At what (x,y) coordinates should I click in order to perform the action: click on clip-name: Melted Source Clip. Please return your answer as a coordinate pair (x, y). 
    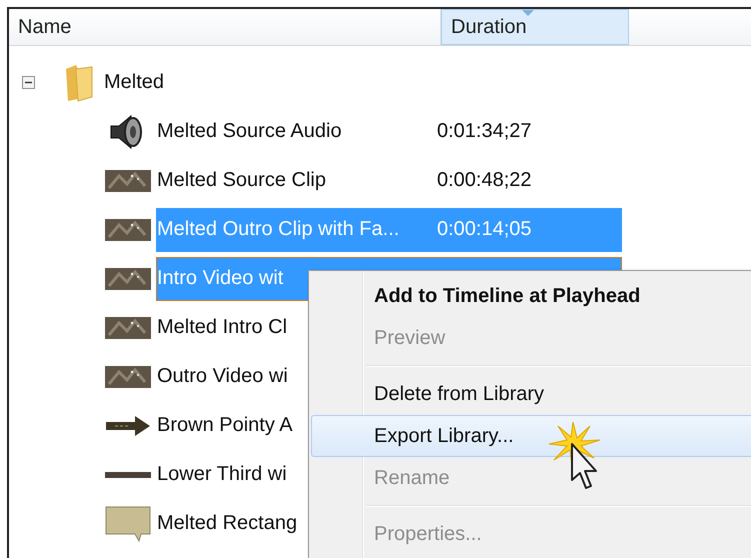
    Looking at the image, I should click on (241, 180).